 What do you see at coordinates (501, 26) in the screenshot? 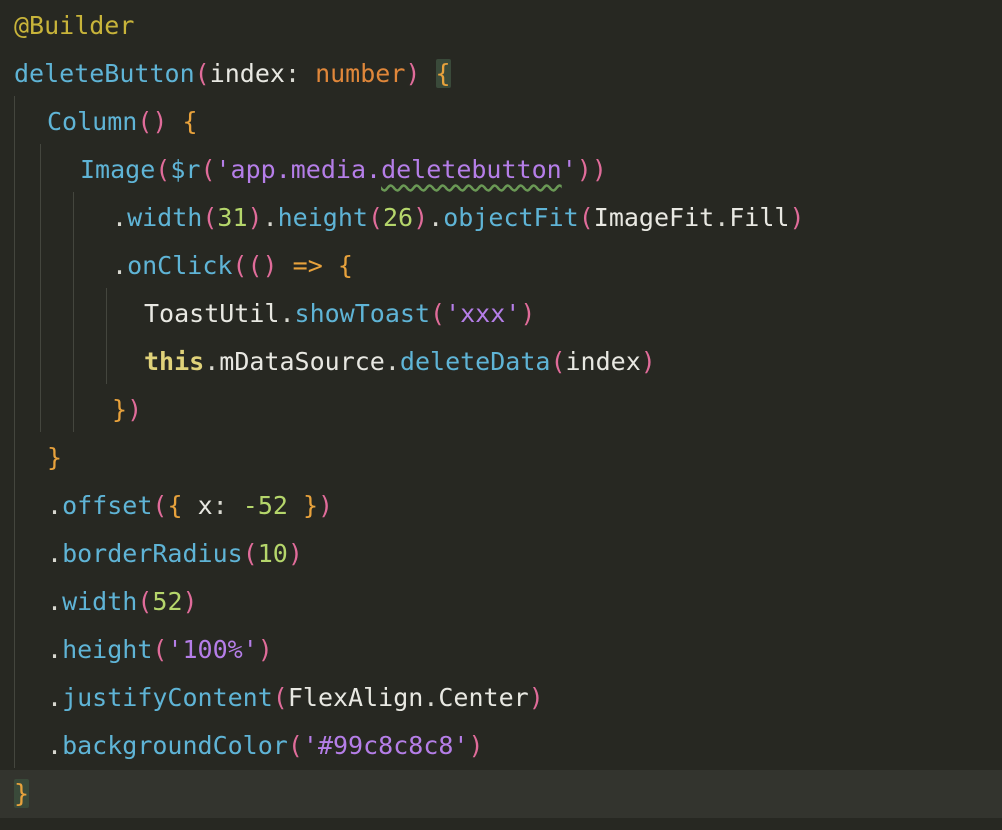
I see `code-line-1: @Builder` at bounding box center [501, 26].